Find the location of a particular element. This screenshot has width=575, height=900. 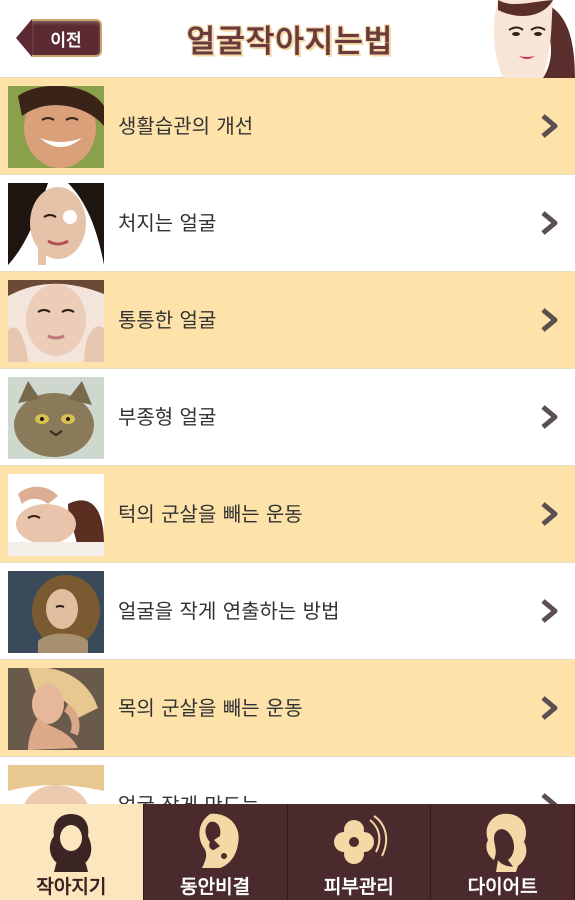

list-item-label: 목의 군살을 빼는 운동 is located at coordinates (210, 708).